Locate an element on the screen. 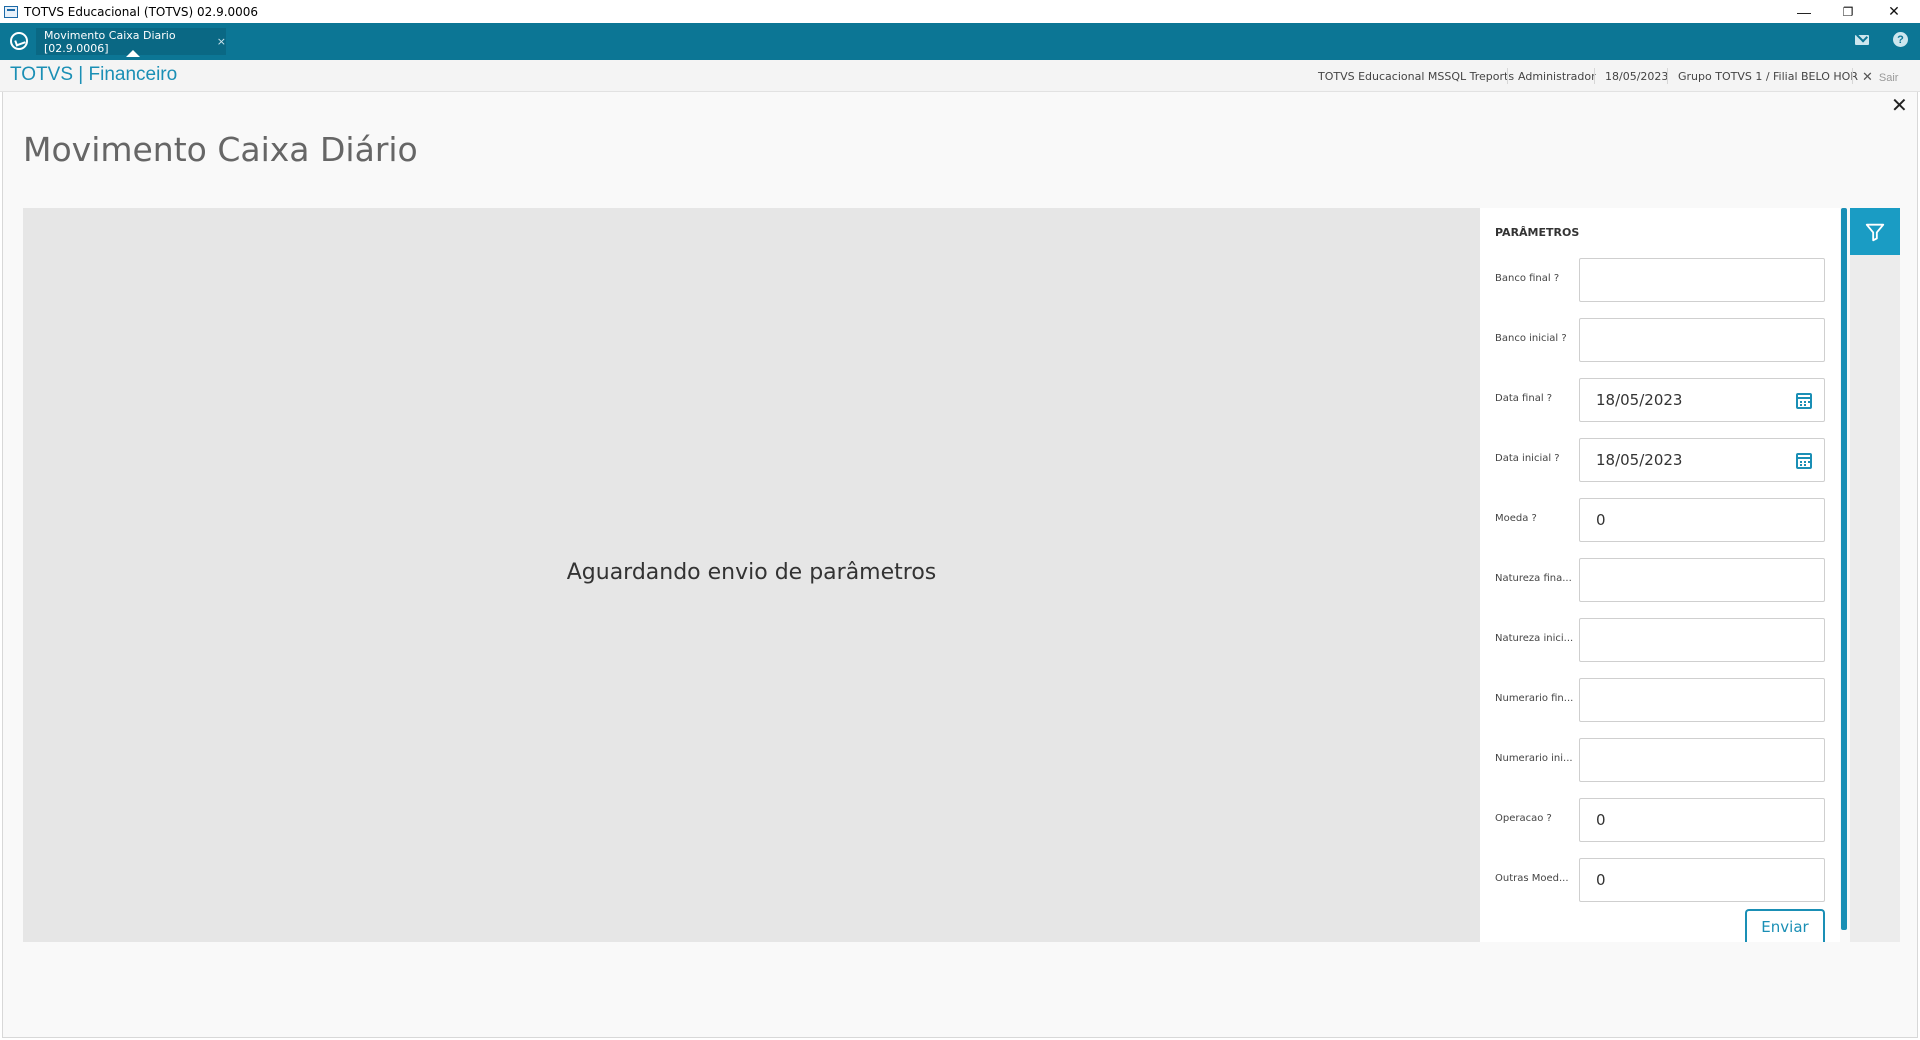 This screenshot has width=1920, height=1040. header-user: Administrador is located at coordinates (1557, 76).